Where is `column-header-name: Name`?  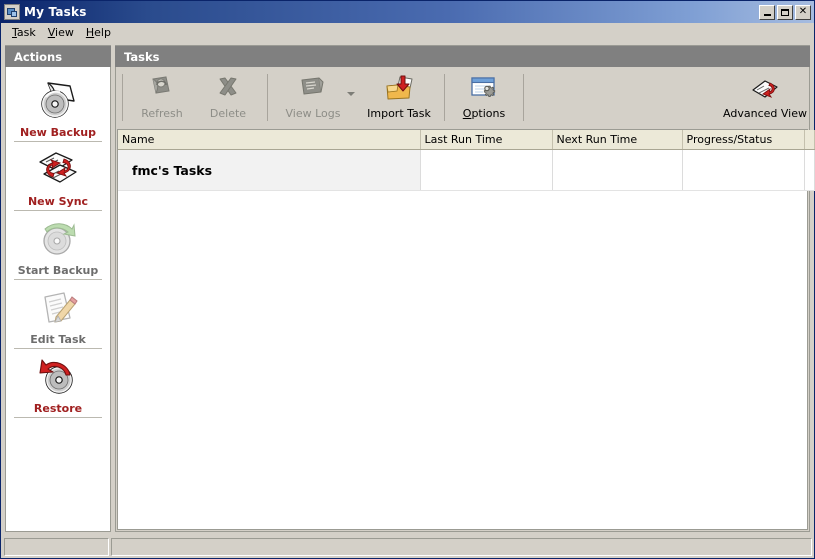 column-header-name: Name is located at coordinates (269, 140).